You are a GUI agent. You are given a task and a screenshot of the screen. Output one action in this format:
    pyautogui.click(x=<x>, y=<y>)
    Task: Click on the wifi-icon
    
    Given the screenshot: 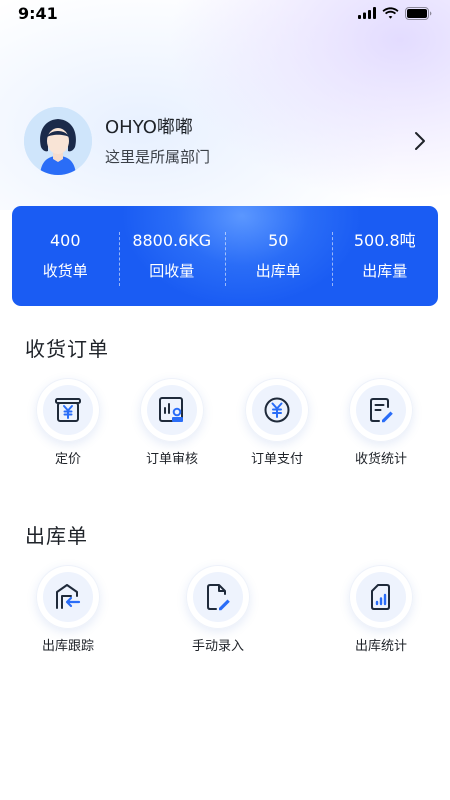 What is the action you would take?
    pyautogui.click(x=390, y=13)
    